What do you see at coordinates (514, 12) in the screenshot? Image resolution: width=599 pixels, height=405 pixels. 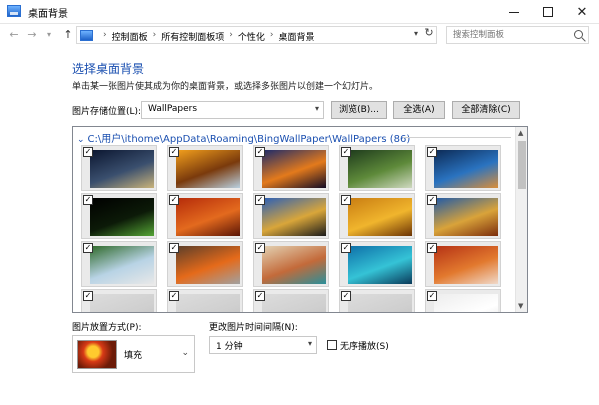 I see `minimize-button` at bounding box center [514, 12].